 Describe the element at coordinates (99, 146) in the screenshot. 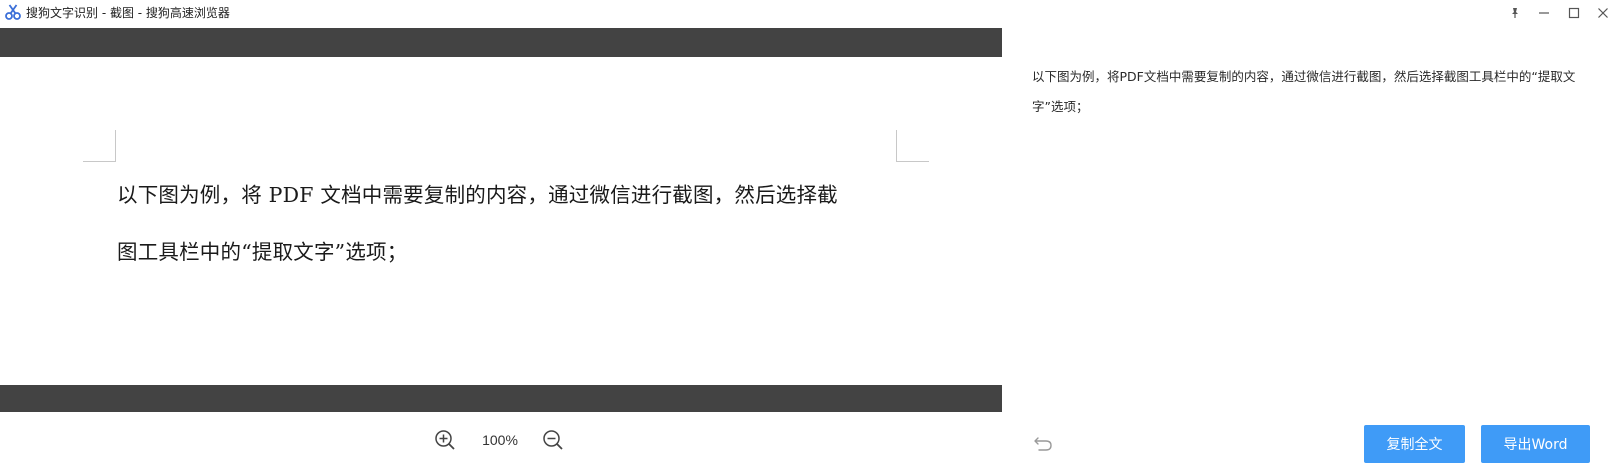

I see `crop-mark-top-left` at that location.